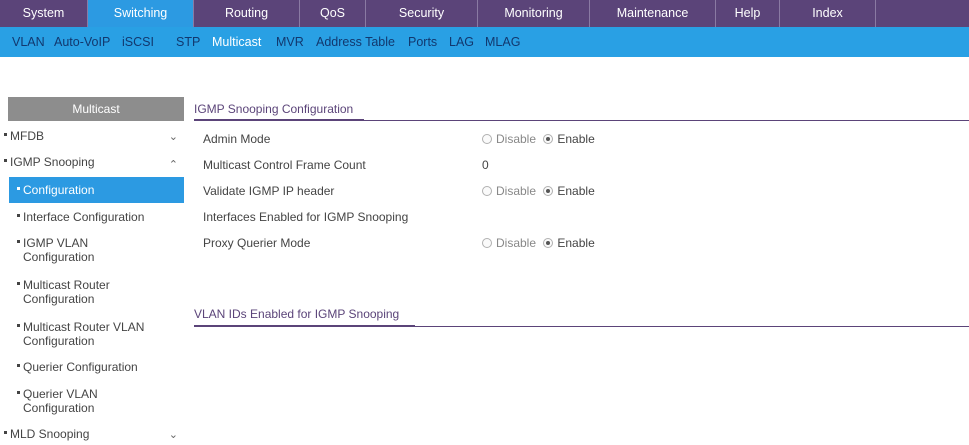 The image size is (969, 445). Describe the element at coordinates (485, 165) in the screenshot. I see `frame-count-value: 0` at that location.